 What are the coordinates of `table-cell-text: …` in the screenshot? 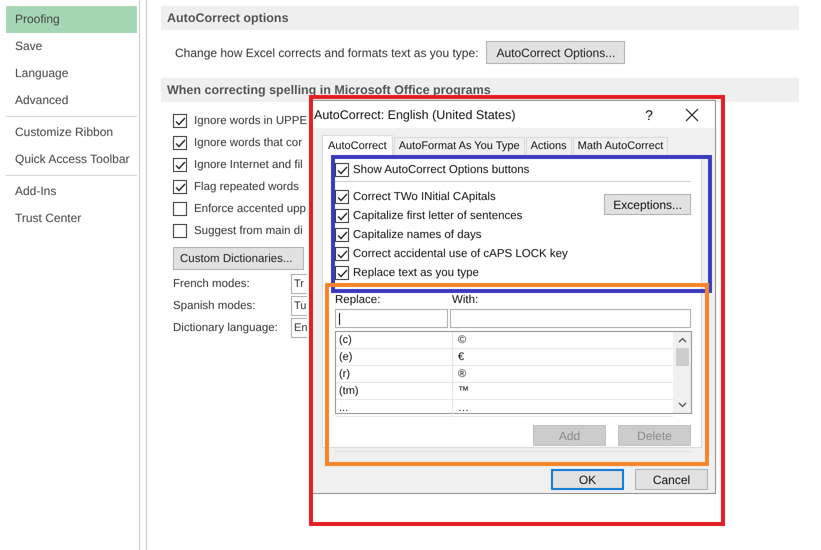 It's located at (463, 408).